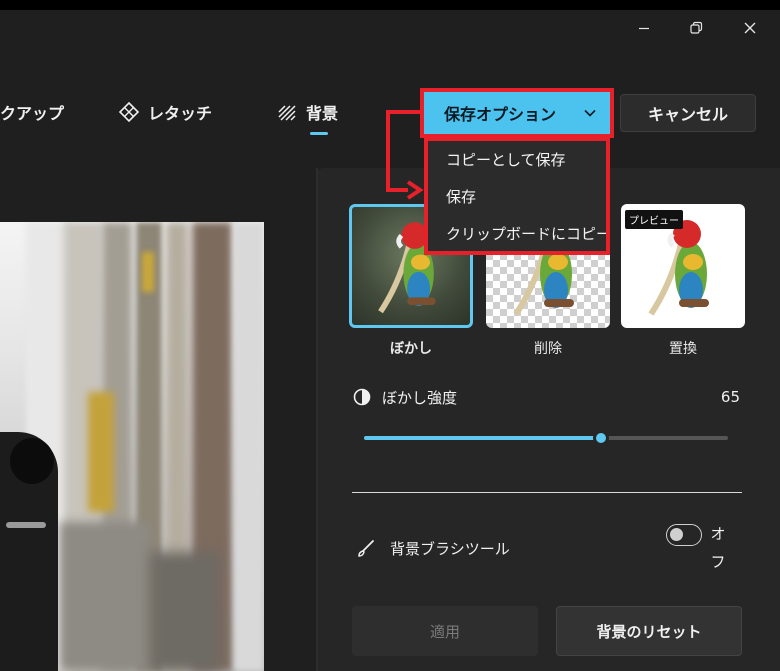 The height and width of the screenshot is (671, 780). Describe the element at coordinates (676, 534) in the screenshot. I see `toggle-knob` at that location.